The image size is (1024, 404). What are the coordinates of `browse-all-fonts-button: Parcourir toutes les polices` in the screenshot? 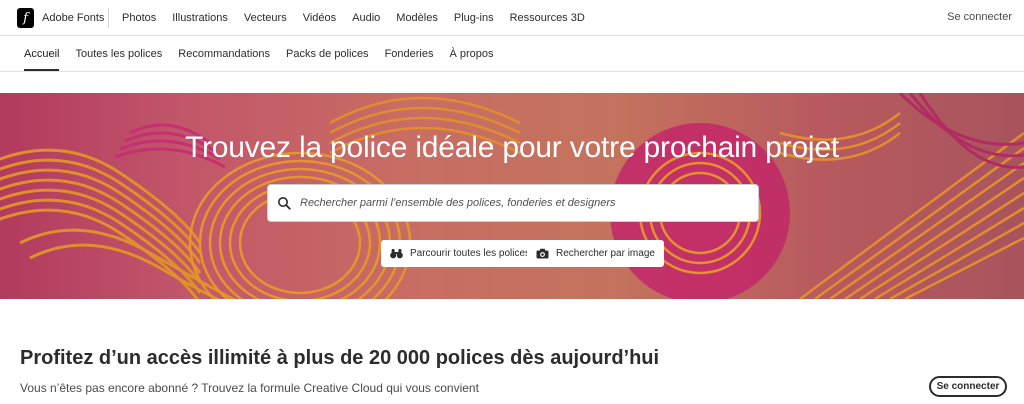 It's located at (460, 253).